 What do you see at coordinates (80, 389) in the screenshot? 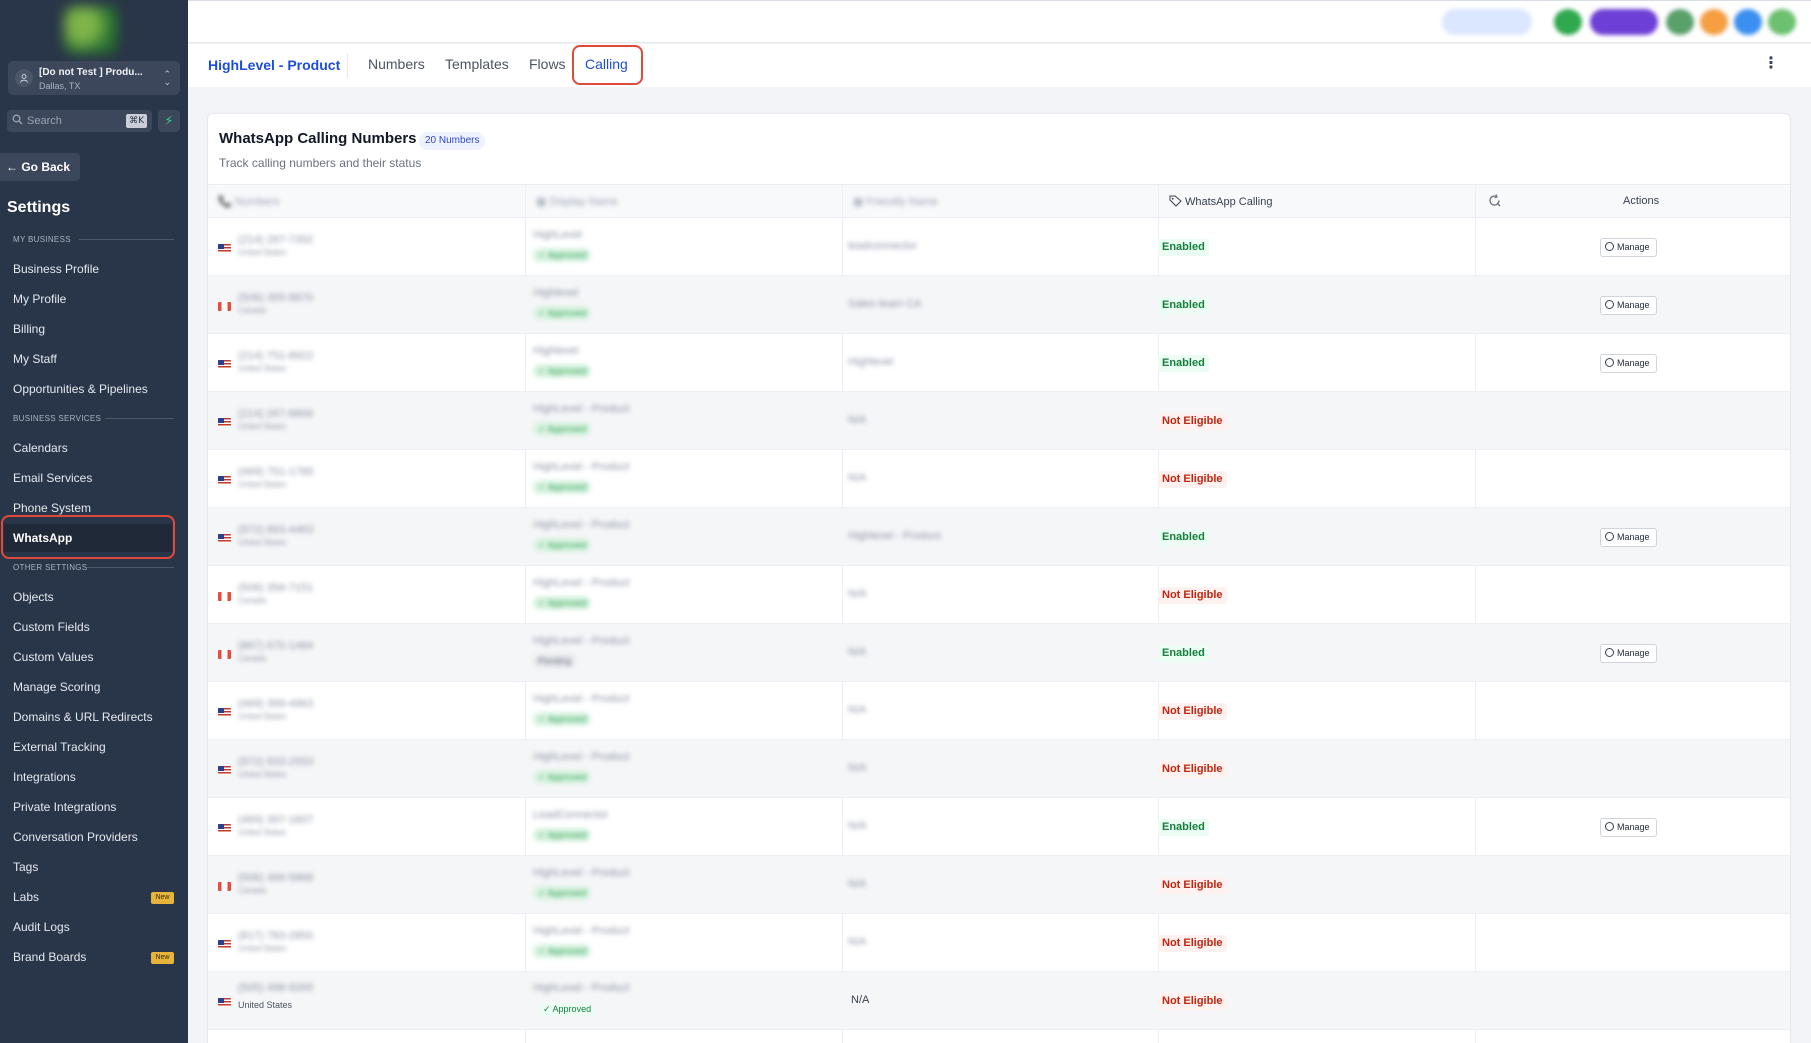
I see `sidebar-item-opportunities: Opportunities & Pipelines` at bounding box center [80, 389].